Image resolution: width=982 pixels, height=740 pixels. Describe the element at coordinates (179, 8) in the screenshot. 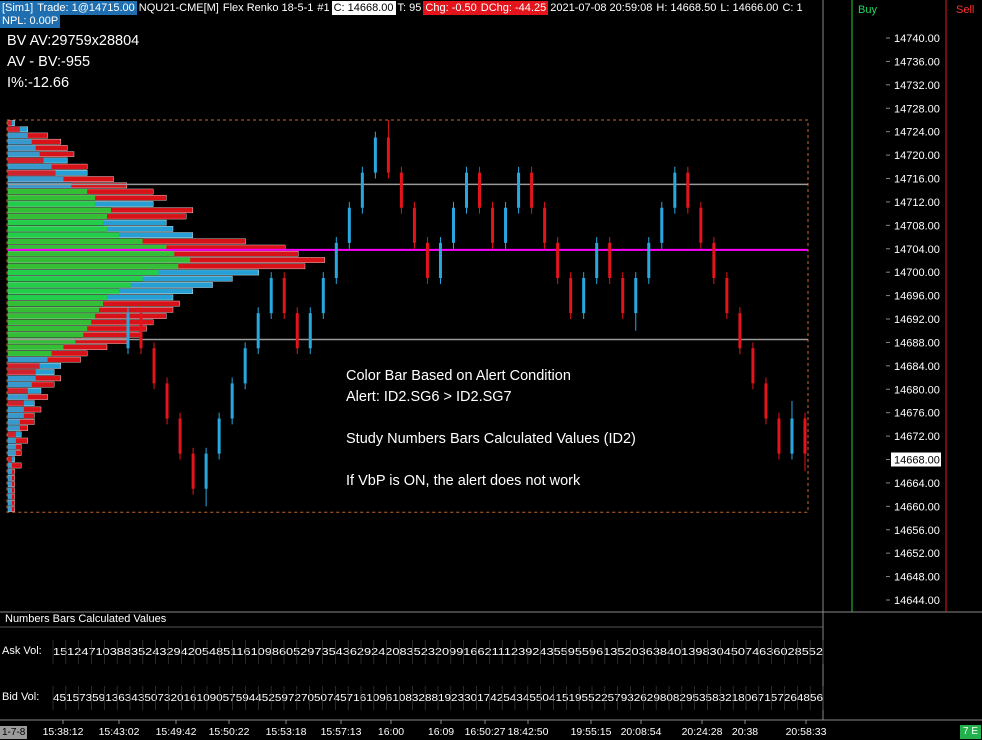

I see `symbol-label: NQU21-CME[M]` at that location.